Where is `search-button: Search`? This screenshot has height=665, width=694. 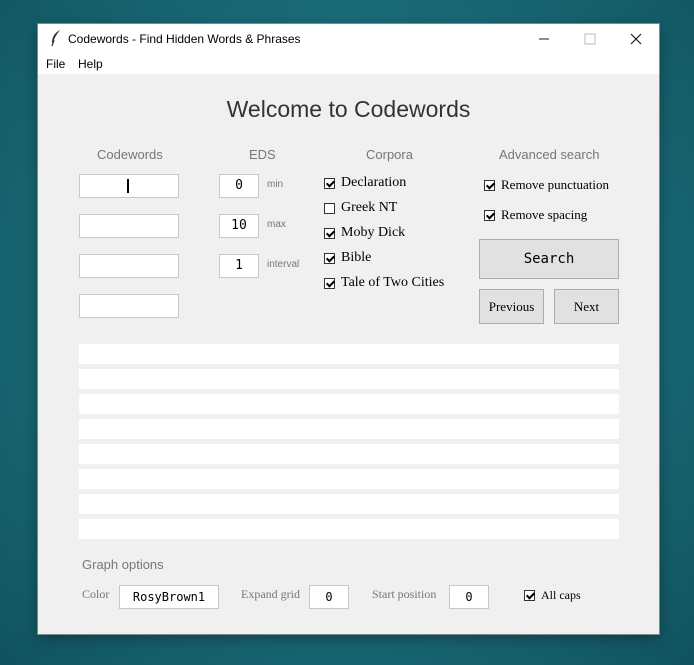
search-button: Search is located at coordinates (549, 259).